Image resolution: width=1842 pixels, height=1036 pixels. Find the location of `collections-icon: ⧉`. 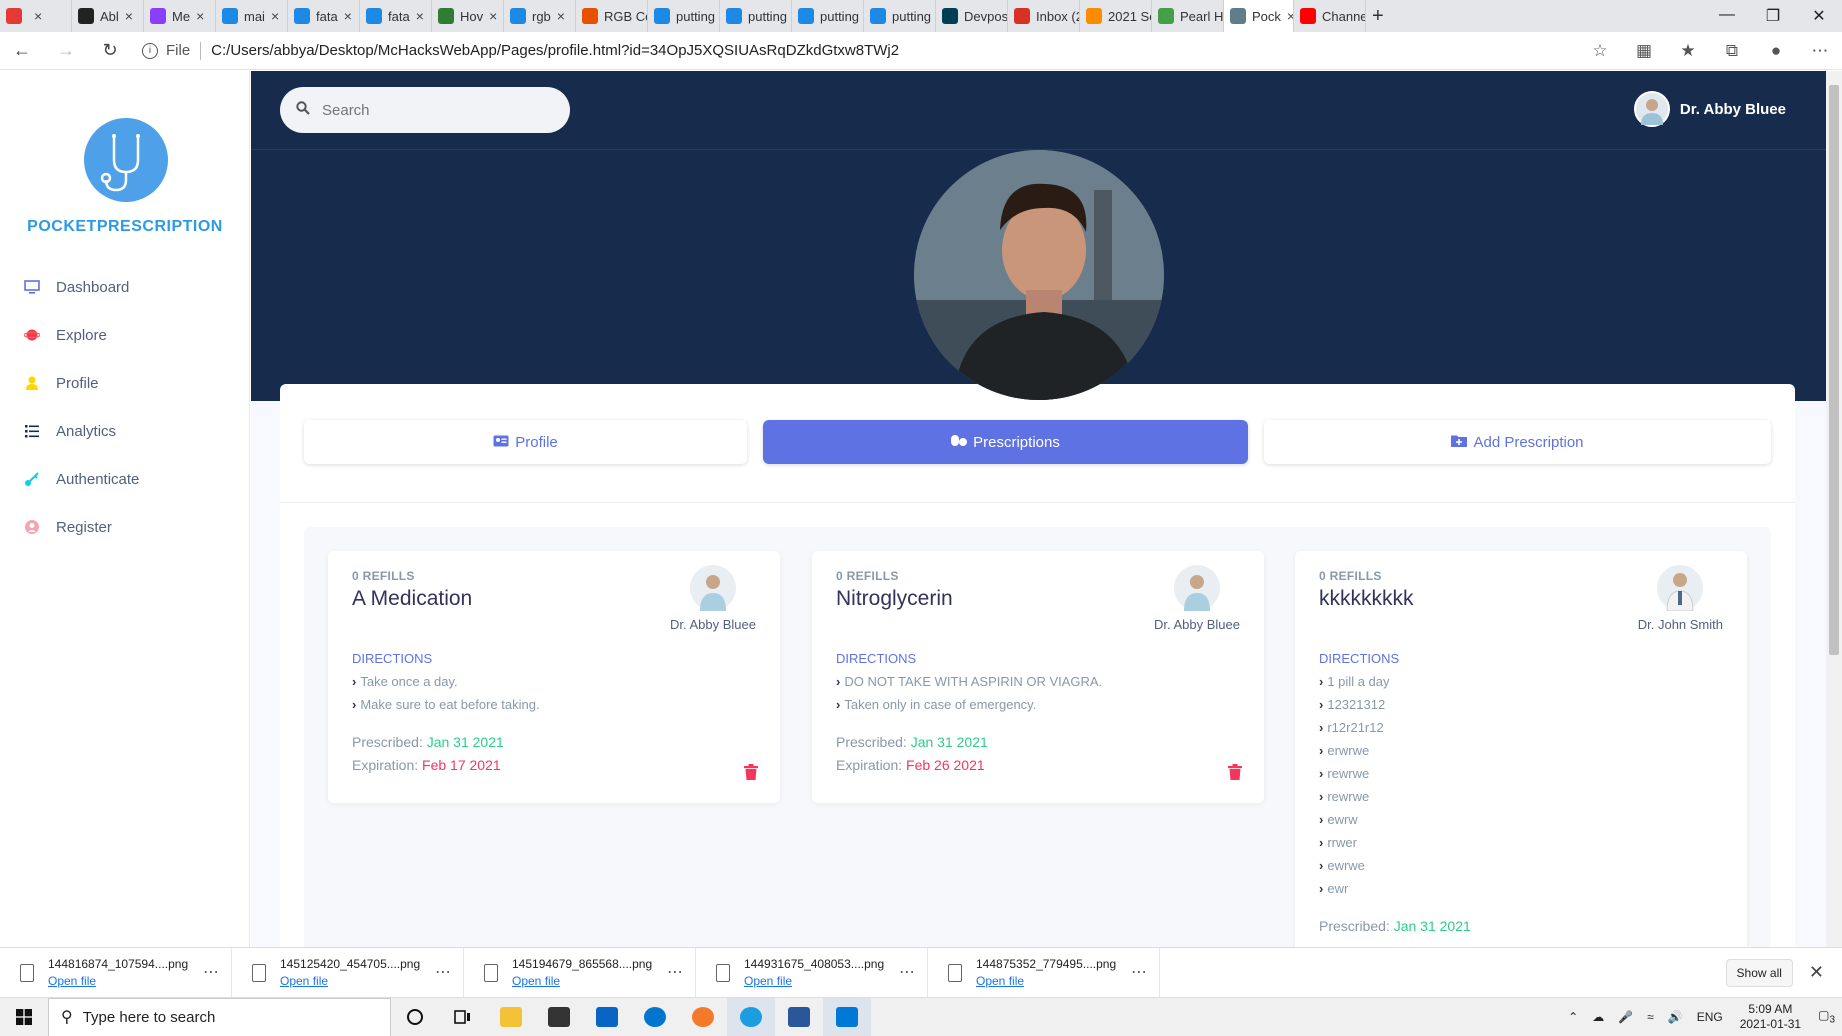

collections-icon: ⧉ is located at coordinates (1732, 51).